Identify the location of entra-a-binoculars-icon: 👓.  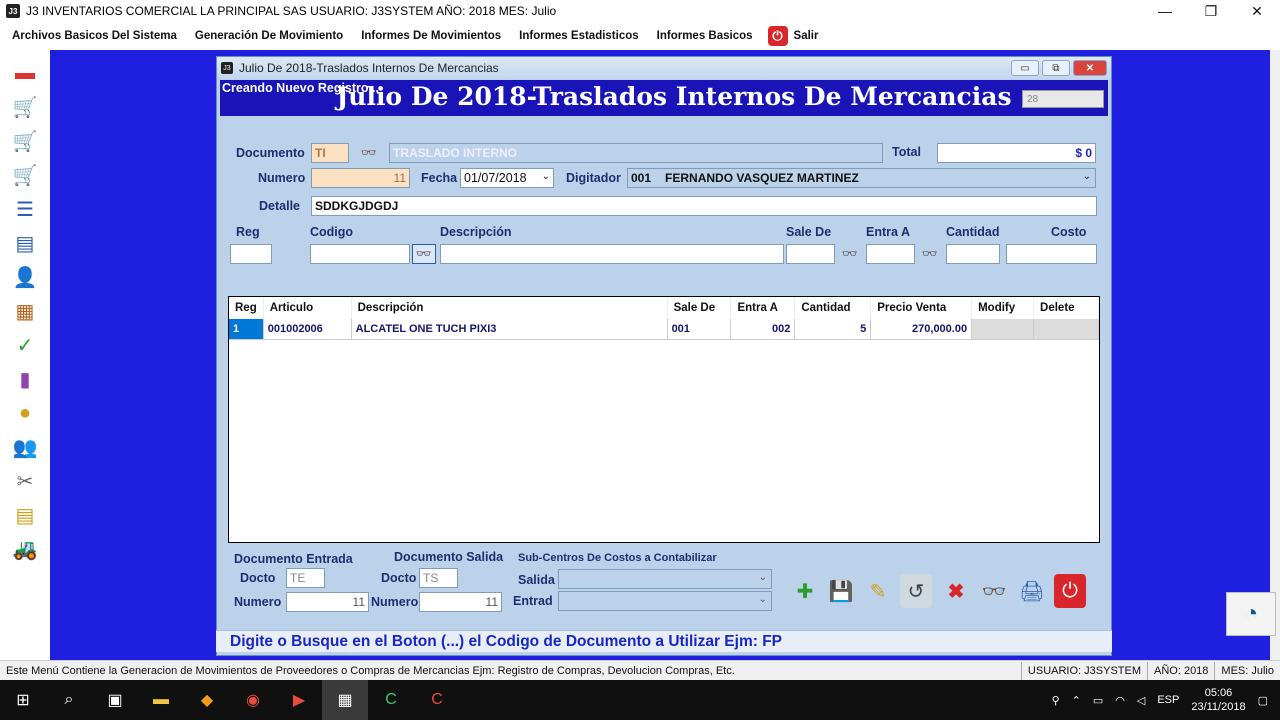
(930, 254).